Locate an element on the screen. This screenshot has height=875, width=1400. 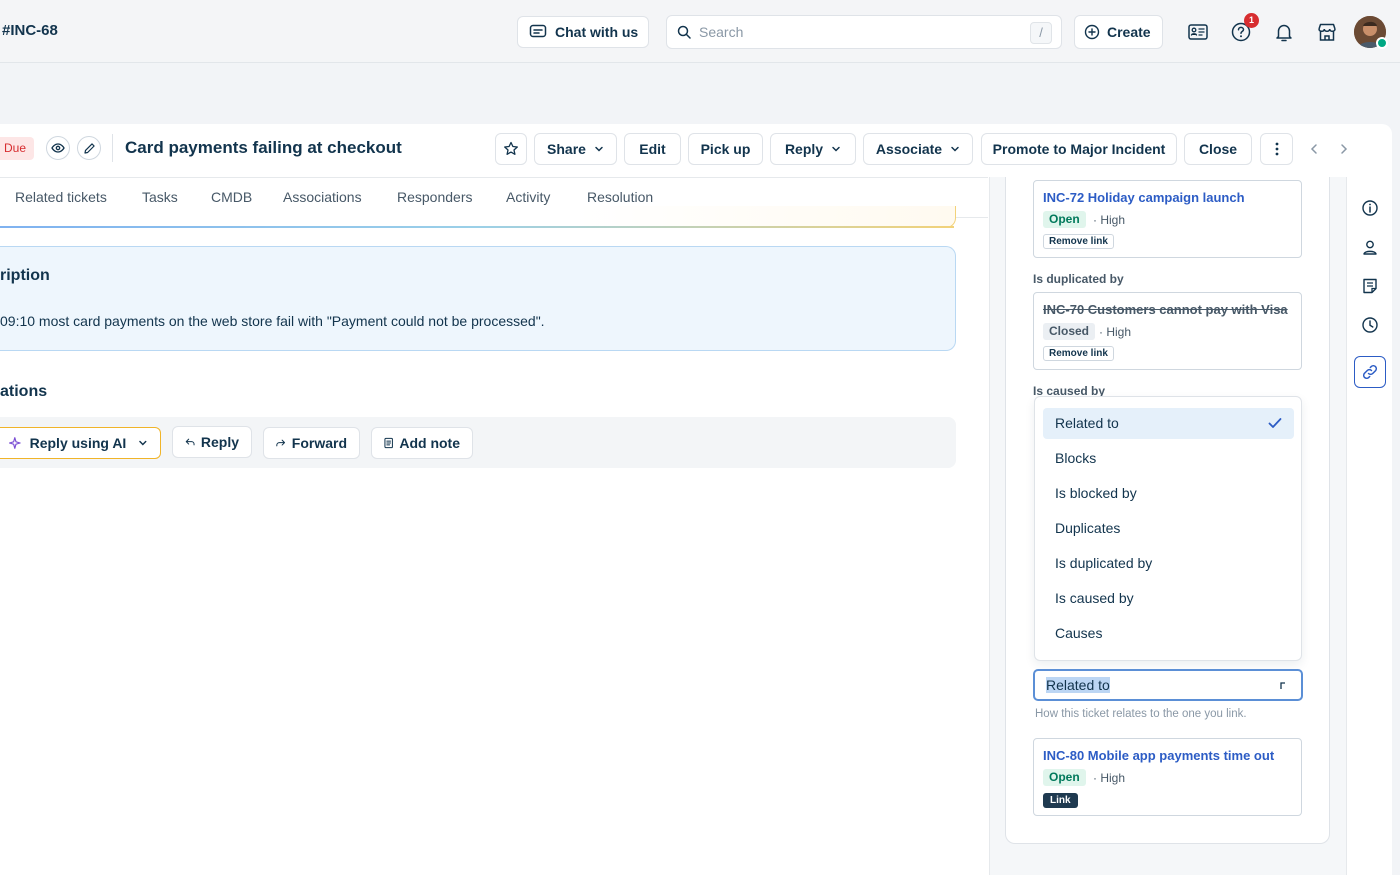
conversations-heading: ations is located at coordinates (24, 391).